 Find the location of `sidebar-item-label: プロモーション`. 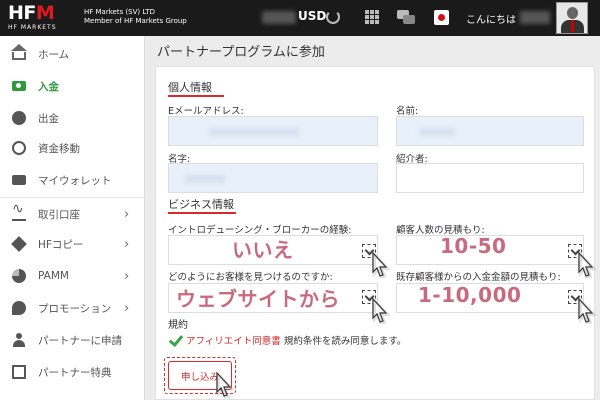

sidebar-item-label: プロモーション is located at coordinates (75, 308).